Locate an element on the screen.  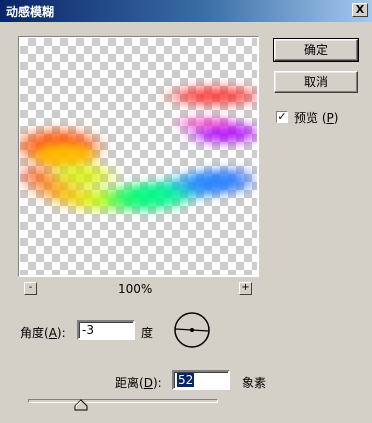
dialog-title: 动感模糊 is located at coordinates (30, 12).